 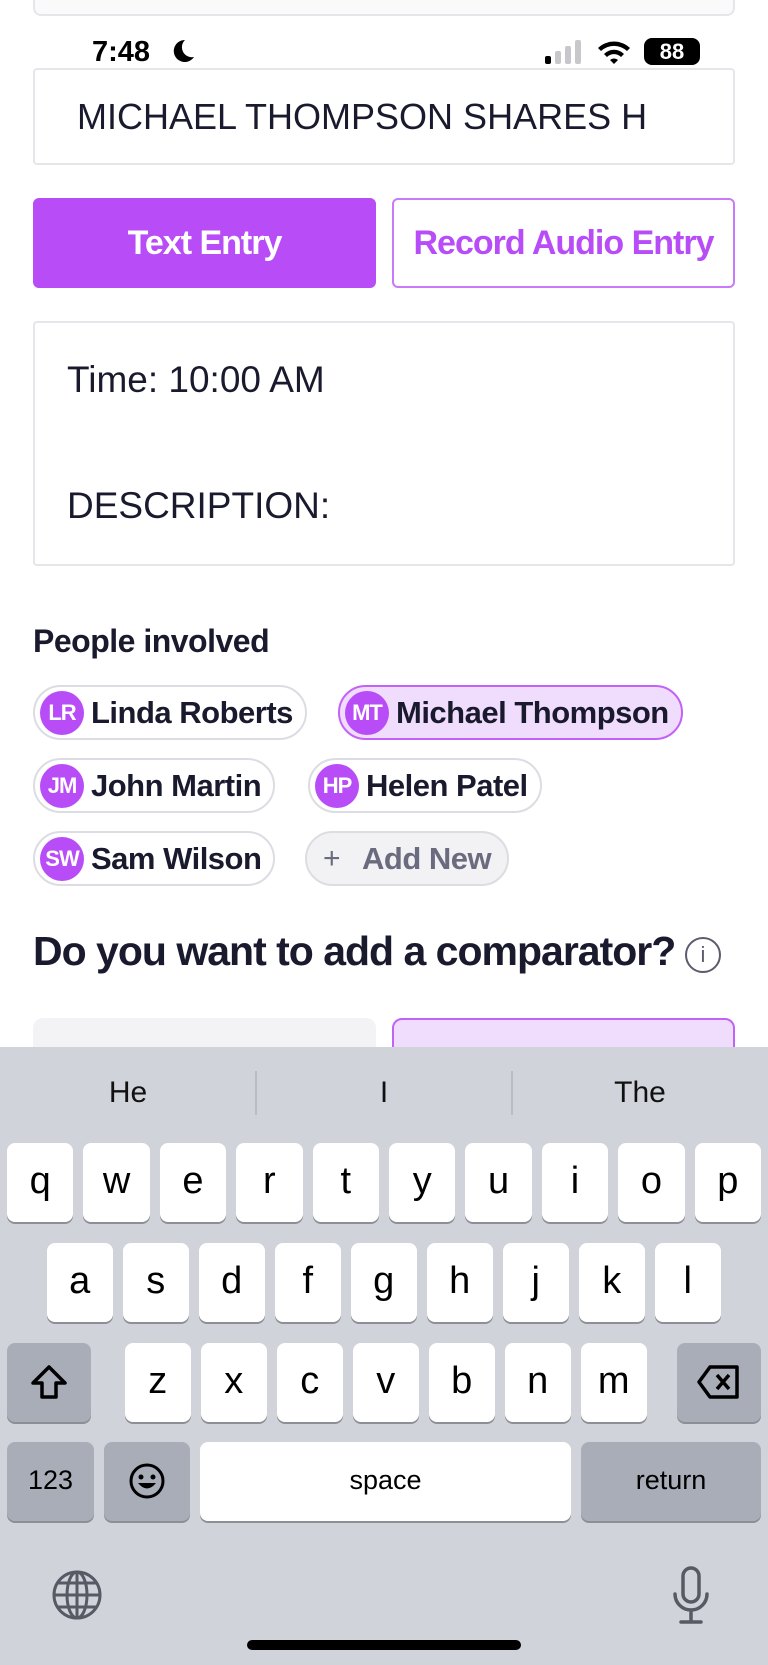 I want to click on key-j: j, so click(x=536, y=1282).